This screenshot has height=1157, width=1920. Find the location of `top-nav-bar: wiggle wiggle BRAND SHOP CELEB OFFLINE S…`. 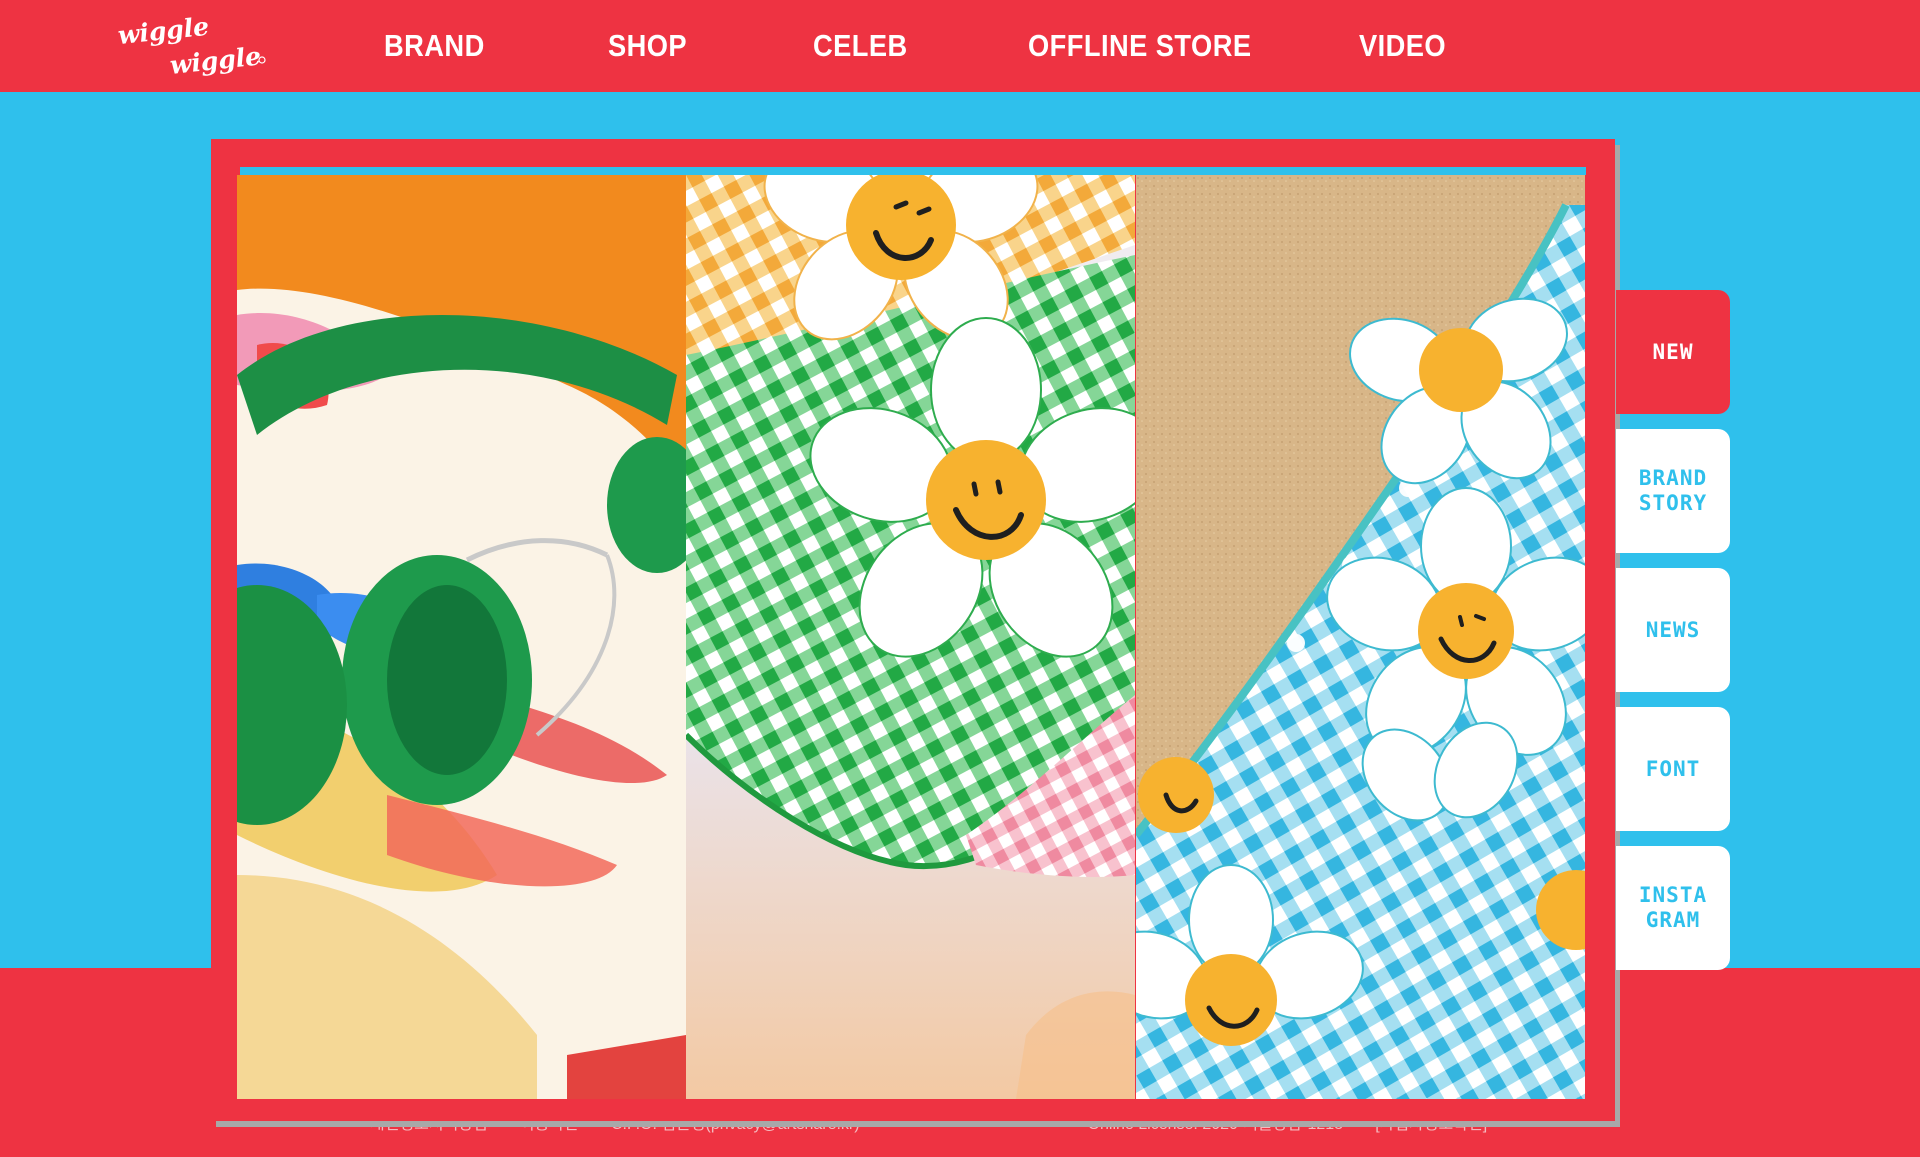

top-nav-bar: wiggle wiggle BRAND SHOP CELEB OFFLINE S… is located at coordinates (960, 46).